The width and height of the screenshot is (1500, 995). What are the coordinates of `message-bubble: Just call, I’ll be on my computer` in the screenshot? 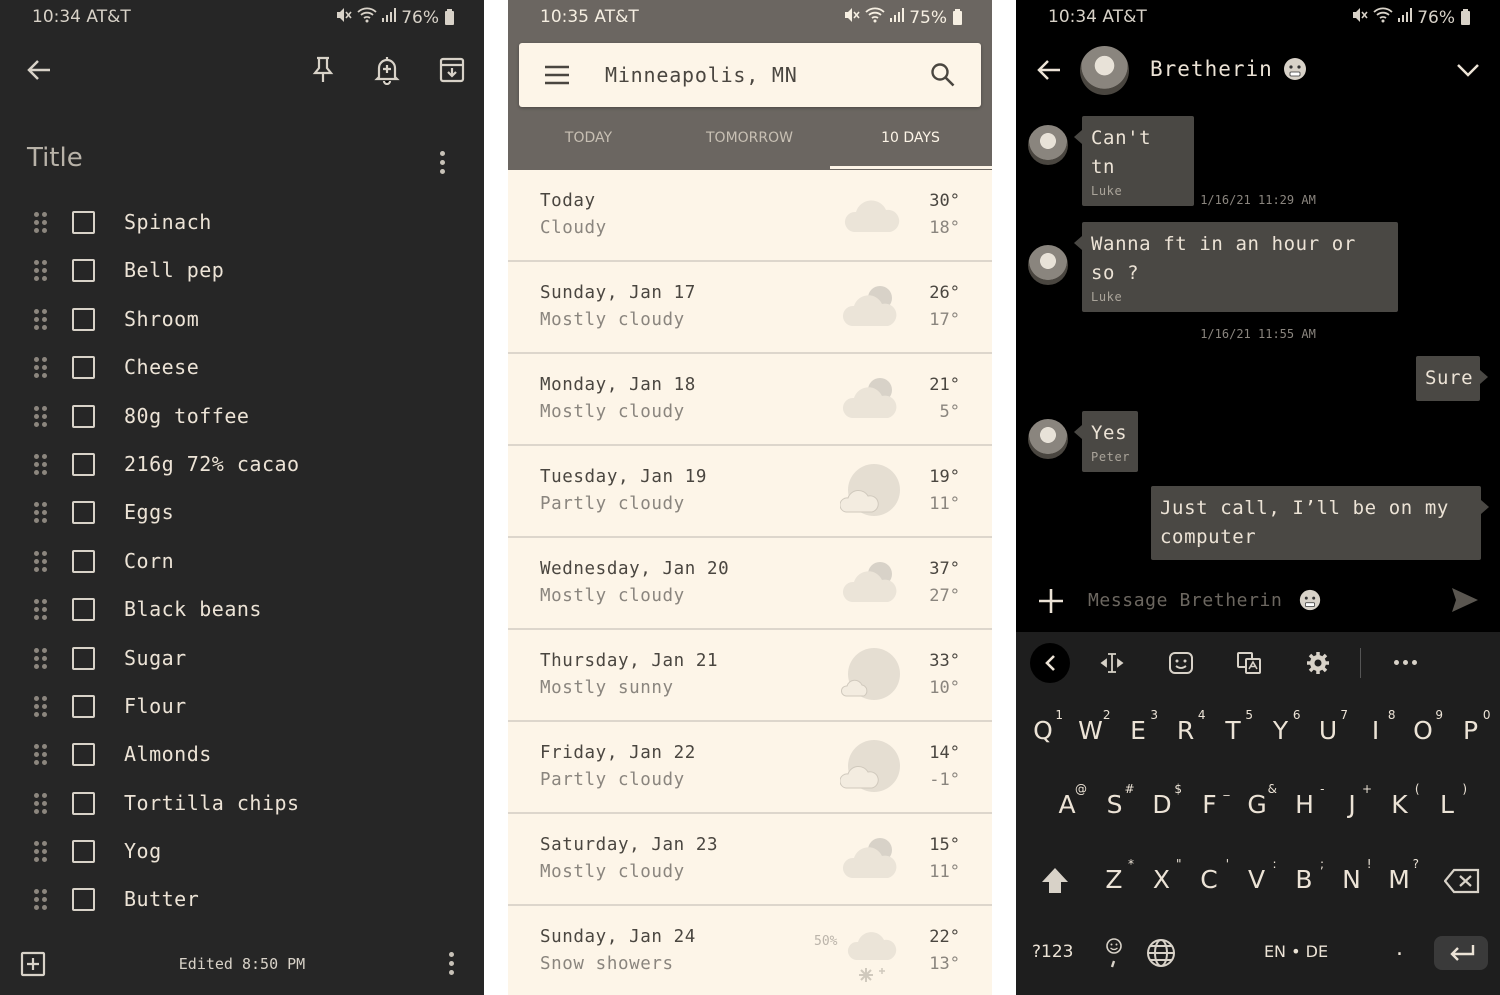 It's located at (1320, 523).